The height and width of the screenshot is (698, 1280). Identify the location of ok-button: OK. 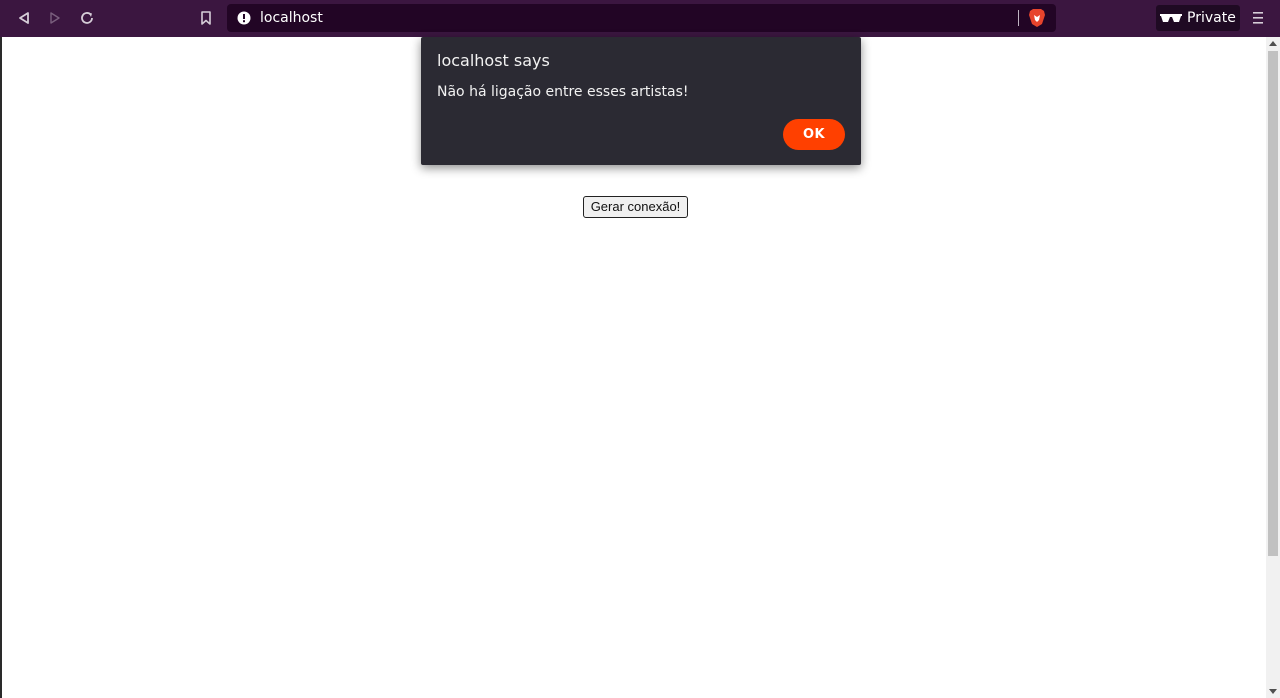
(814, 134).